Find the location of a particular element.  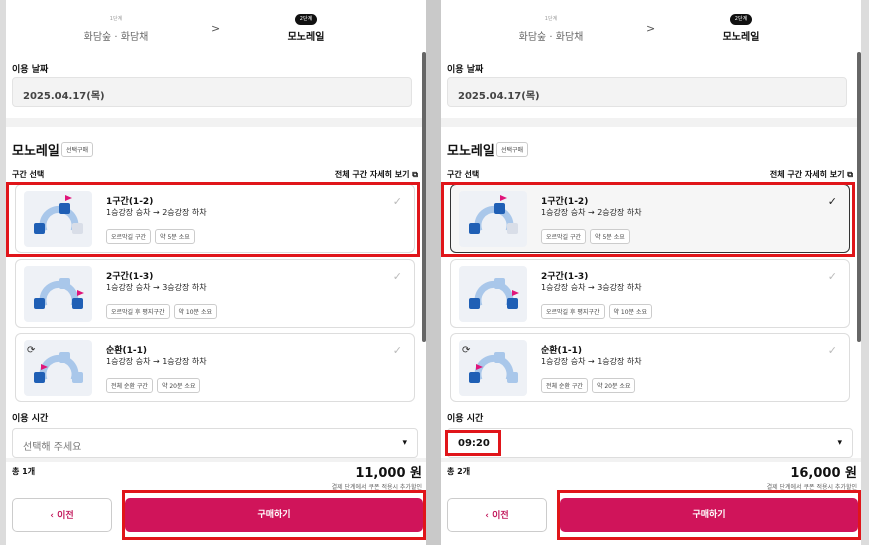

time-select: 선택해 주세요 ▾ is located at coordinates (215, 443).